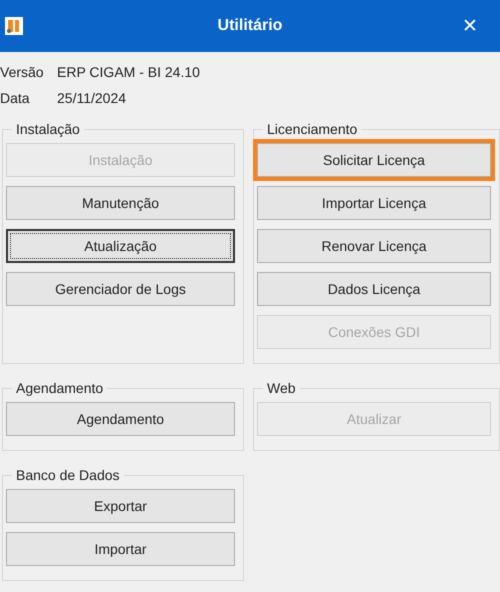  I want to click on info-value: 25/11/2024, so click(92, 98).